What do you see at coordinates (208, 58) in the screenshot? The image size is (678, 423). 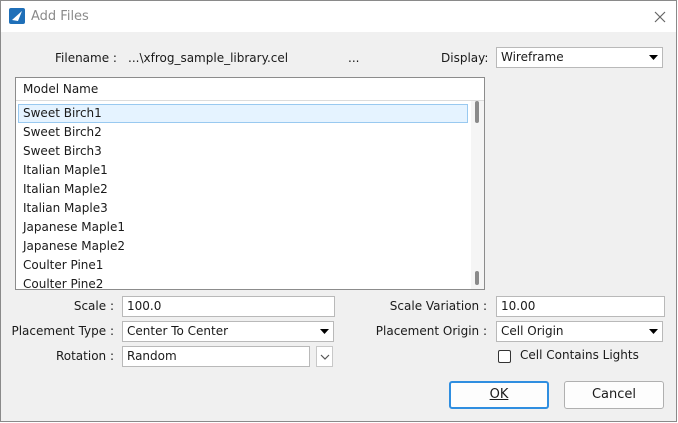 I see `filename-value: ...\xfrog_sample_library.cel` at bounding box center [208, 58].